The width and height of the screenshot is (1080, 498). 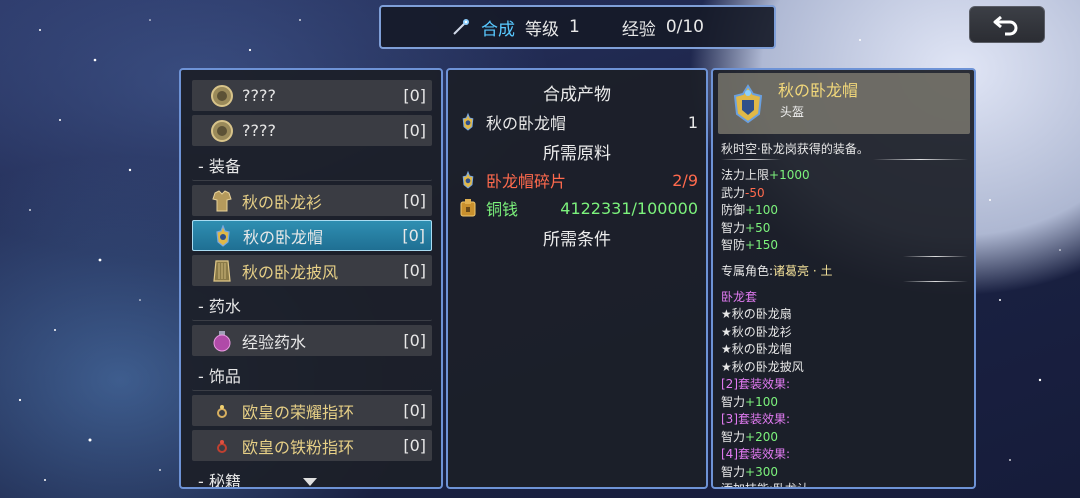 I want to click on magic-wand-icon, so click(x=461, y=27).